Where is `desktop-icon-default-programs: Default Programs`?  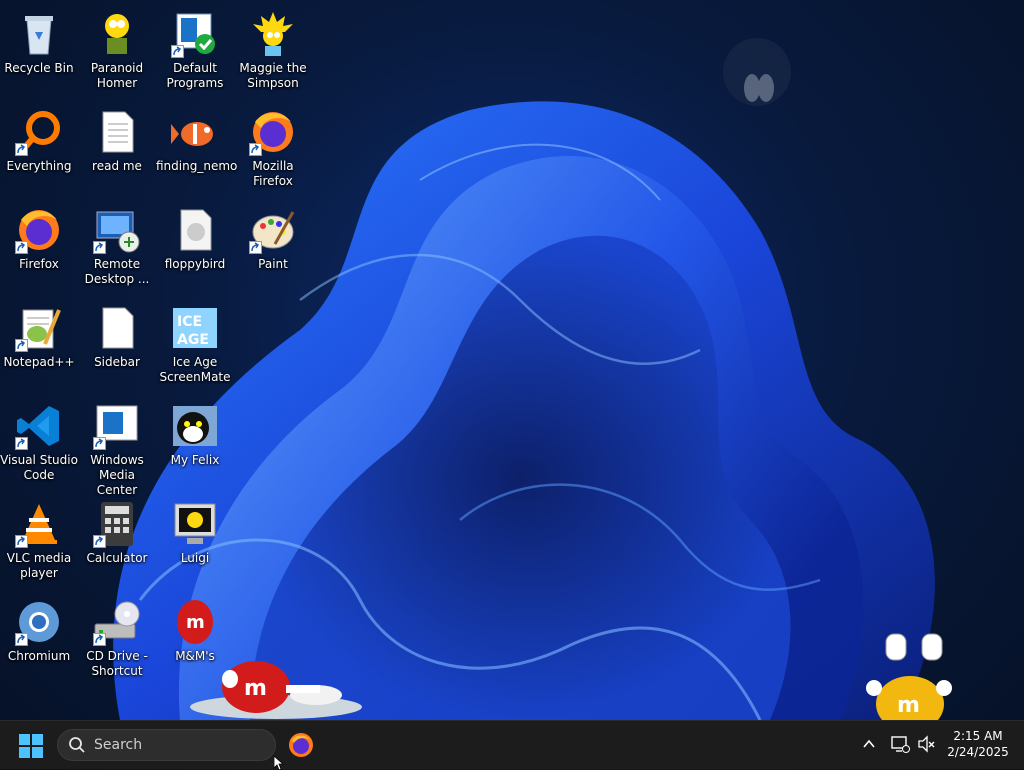 desktop-icon-default-programs: Default Programs is located at coordinates (195, 49).